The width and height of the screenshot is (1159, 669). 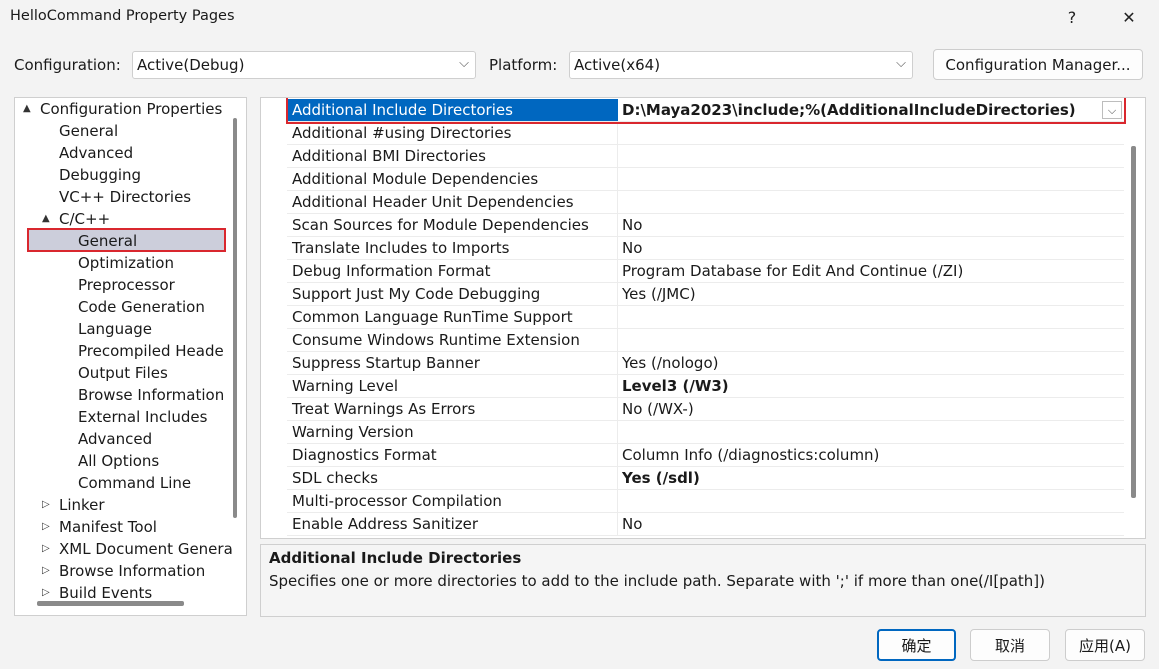 What do you see at coordinates (397, 501) in the screenshot?
I see `property-name: Multi-processor Compilation` at bounding box center [397, 501].